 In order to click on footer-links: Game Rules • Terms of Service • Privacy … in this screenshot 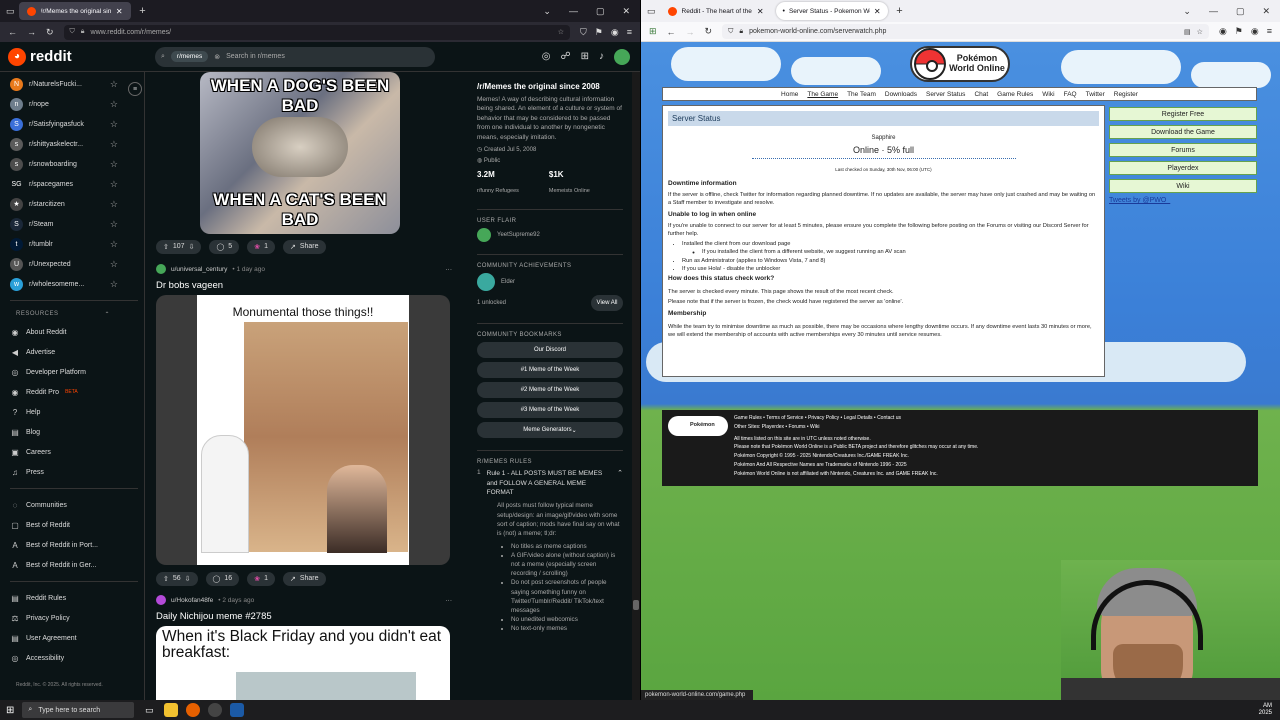, I will do `click(993, 418)`.